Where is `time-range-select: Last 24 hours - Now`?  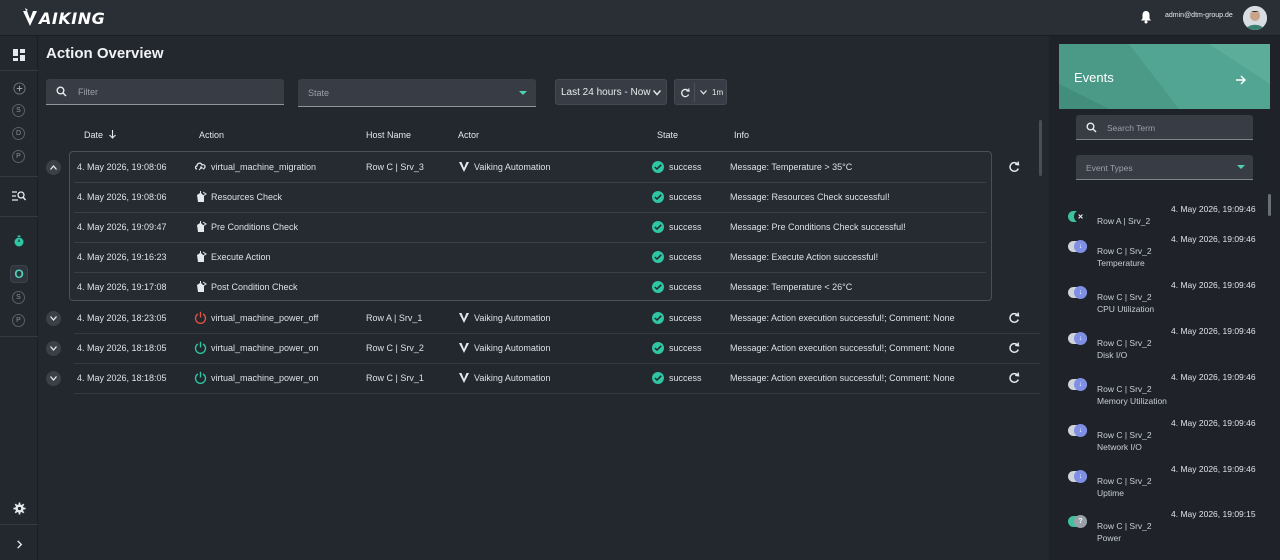
time-range-select: Last 24 hours - Now is located at coordinates (611, 92).